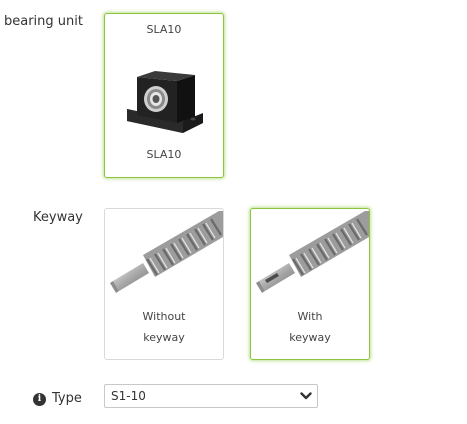  Describe the element at coordinates (67, 398) in the screenshot. I see `type-label: Type` at that location.